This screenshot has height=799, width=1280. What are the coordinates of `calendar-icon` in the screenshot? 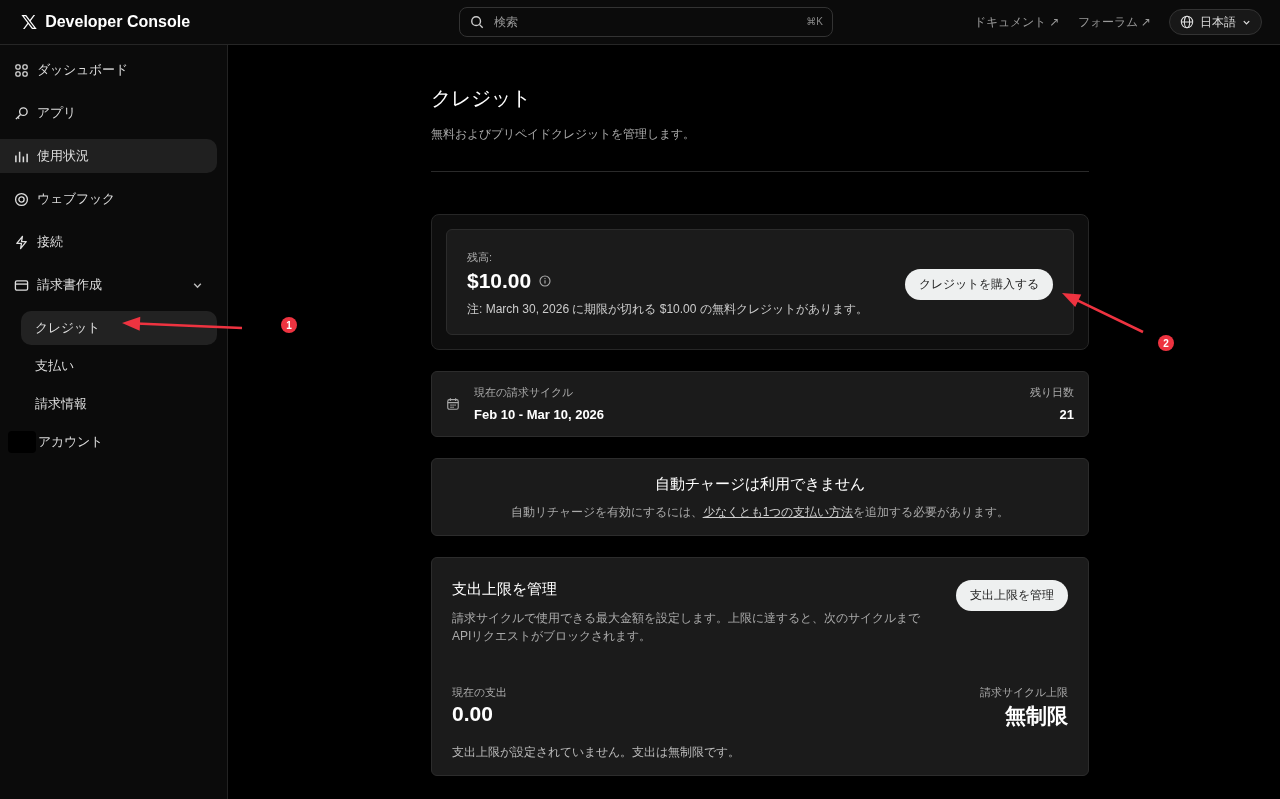 It's located at (453, 403).